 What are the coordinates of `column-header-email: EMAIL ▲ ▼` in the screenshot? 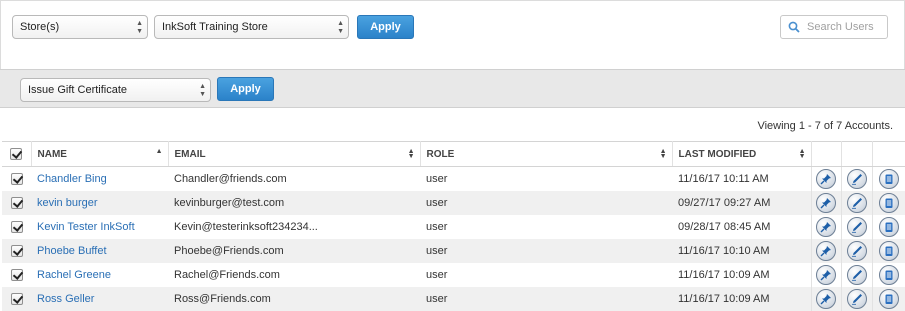 It's located at (294, 154).